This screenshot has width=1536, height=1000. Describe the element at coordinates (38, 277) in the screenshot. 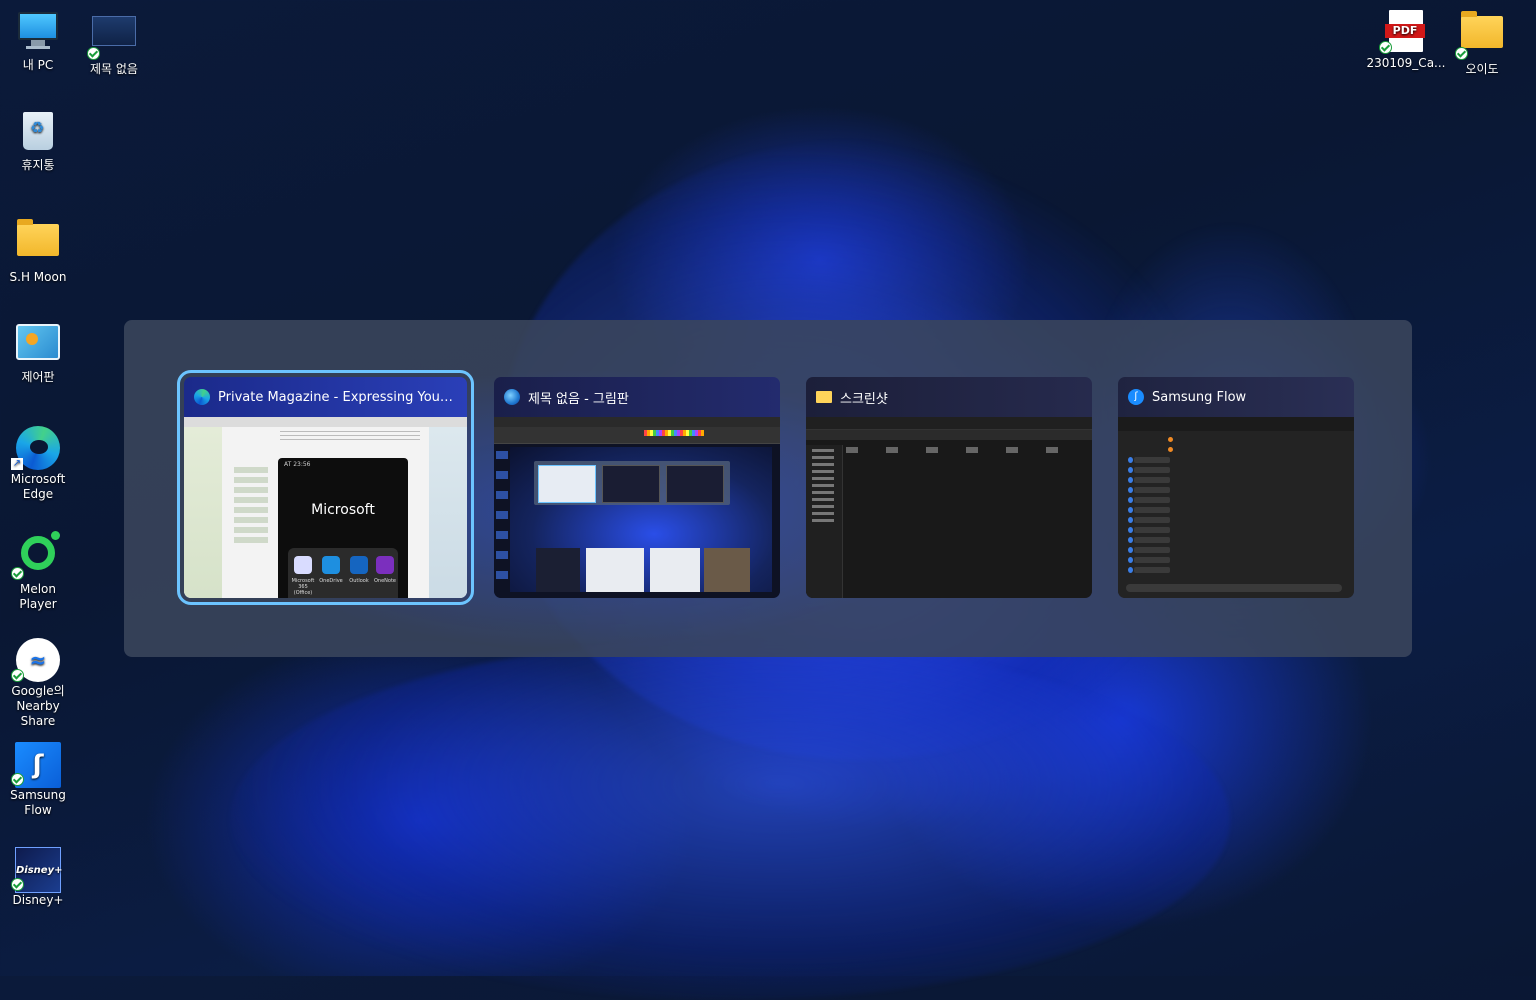

I see `desktop-icon-label: S.H Moon` at that location.